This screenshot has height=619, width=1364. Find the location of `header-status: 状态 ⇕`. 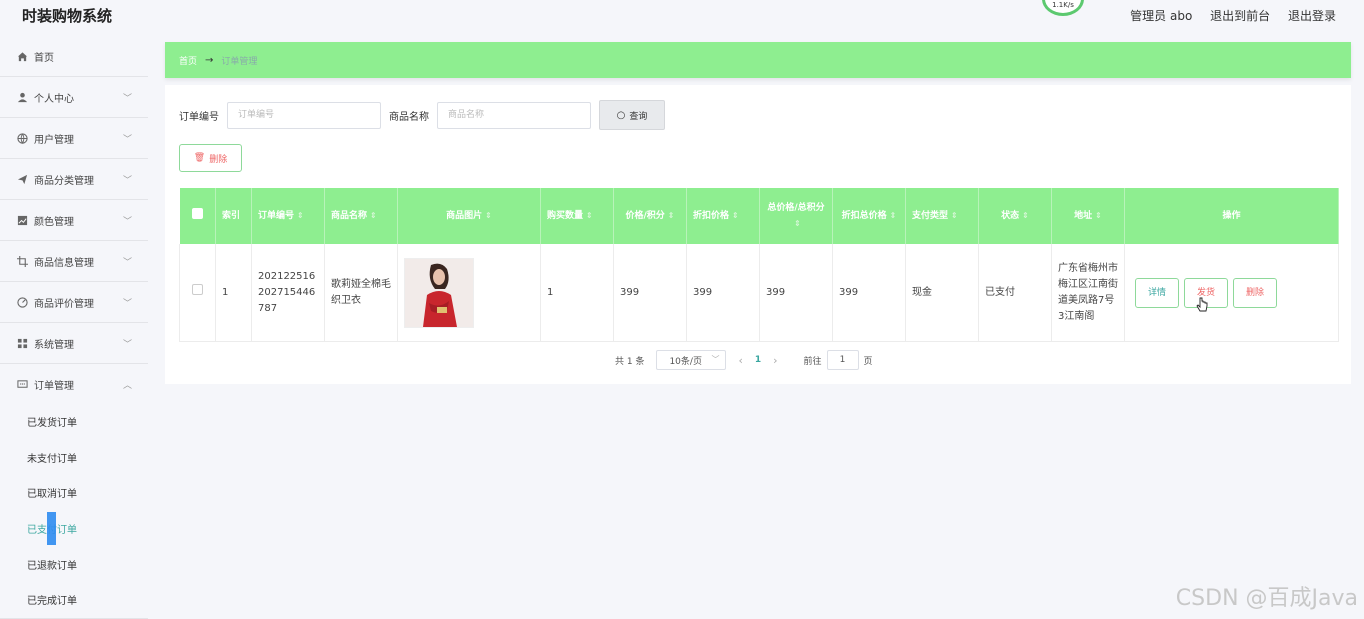

header-status: 状态 ⇕ is located at coordinates (1015, 216).